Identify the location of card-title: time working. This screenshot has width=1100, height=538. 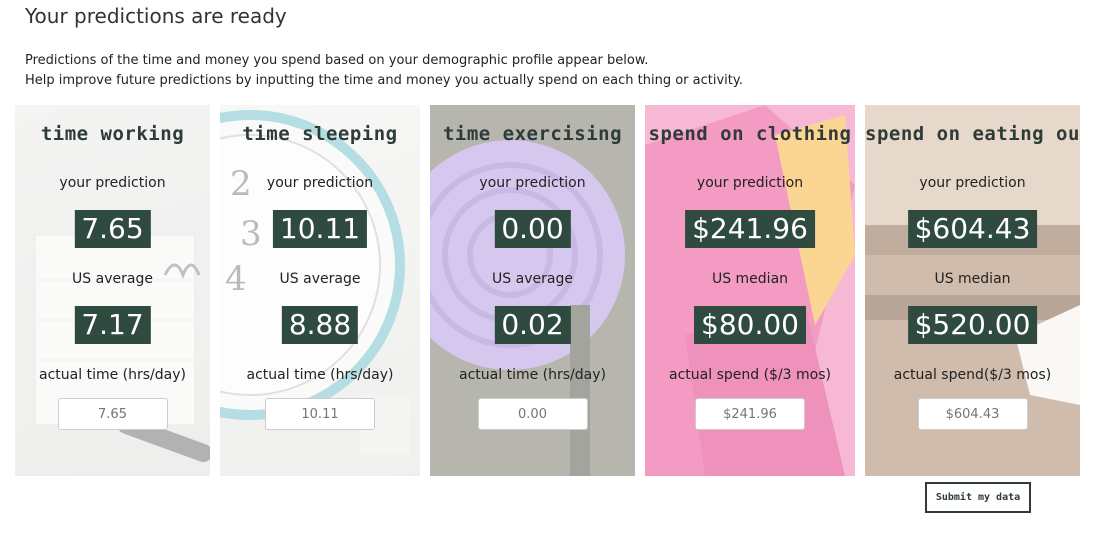
(112, 134).